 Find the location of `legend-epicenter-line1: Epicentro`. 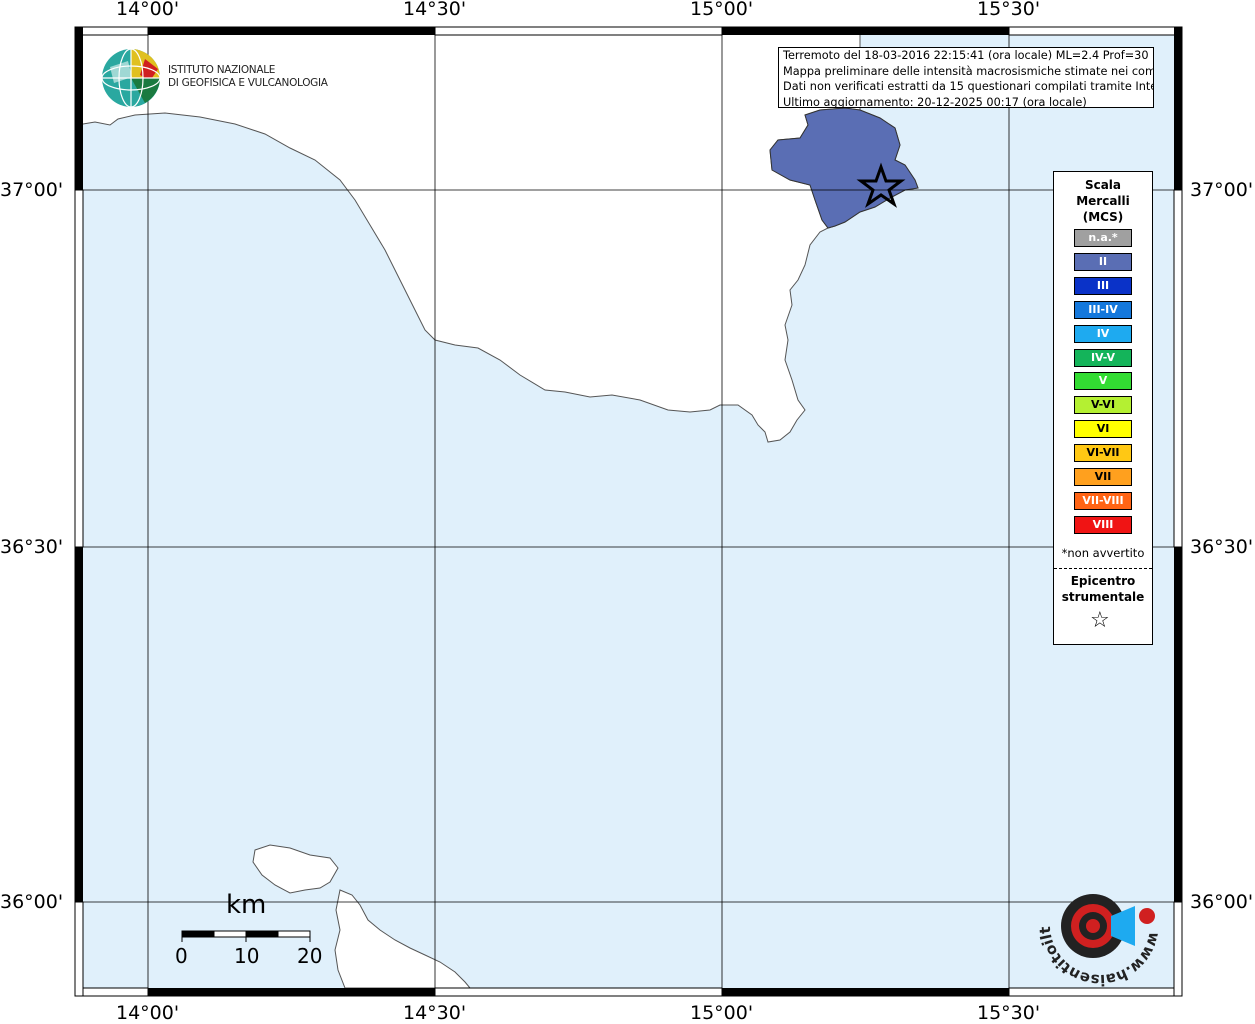

legend-epicenter-line1: Epicentro is located at coordinates (1103, 581).